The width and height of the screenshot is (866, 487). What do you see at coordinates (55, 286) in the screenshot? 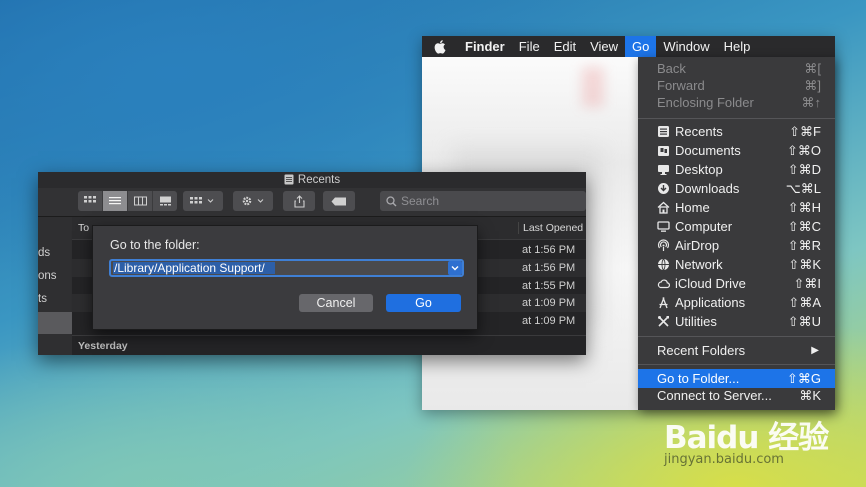
I see `sidebar: ds ons ts` at bounding box center [55, 286].